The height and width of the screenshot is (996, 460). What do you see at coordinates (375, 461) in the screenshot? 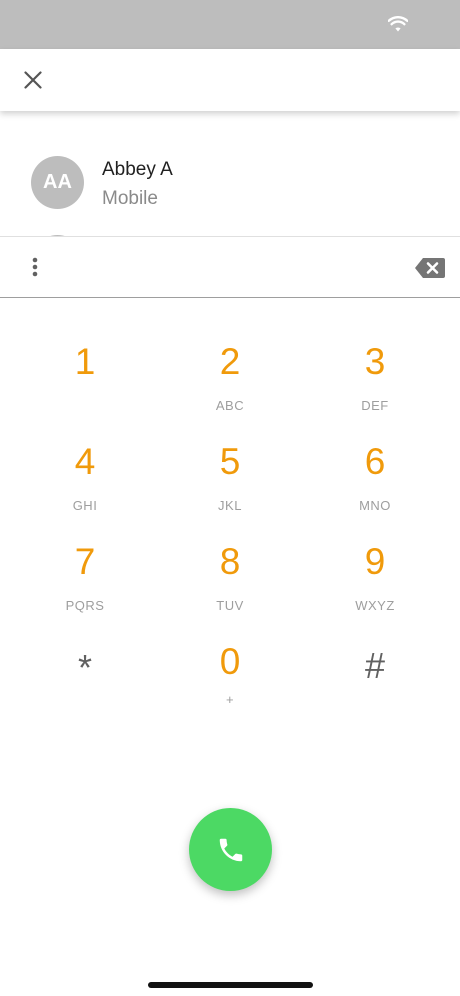
I see `key-digit: 6` at bounding box center [375, 461].